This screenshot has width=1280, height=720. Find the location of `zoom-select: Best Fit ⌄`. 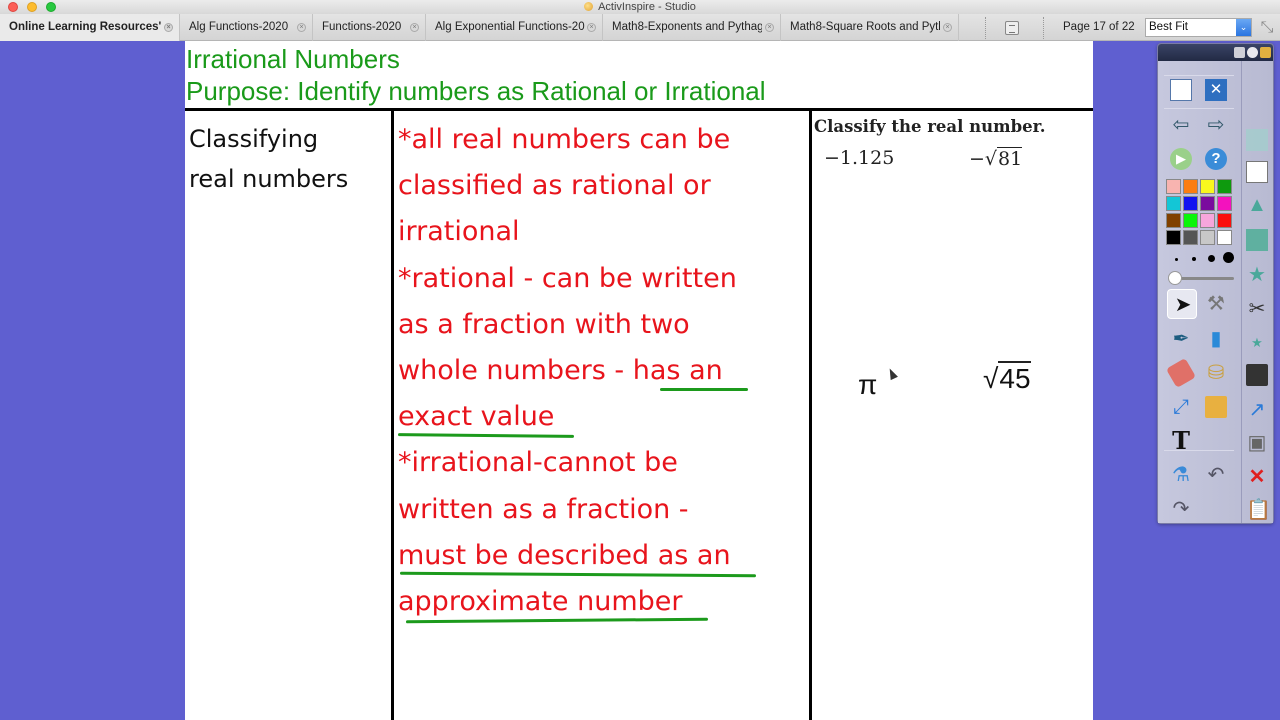

zoom-select: Best Fit ⌄ is located at coordinates (1198, 27).